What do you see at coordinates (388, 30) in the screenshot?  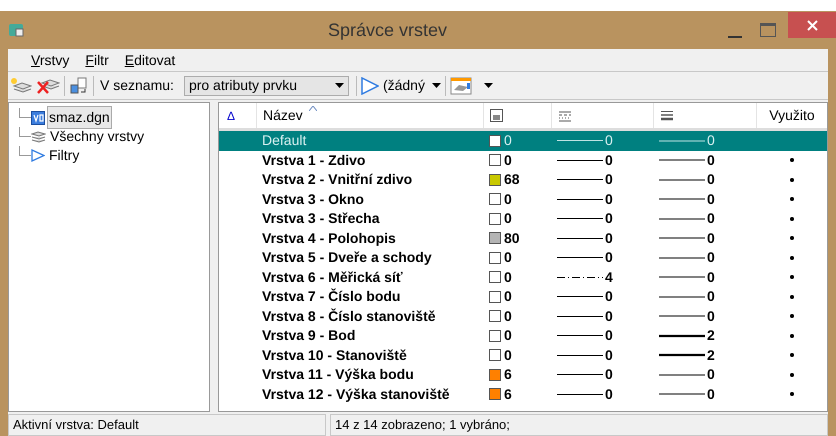 I see `window-title: Správce vrstev` at bounding box center [388, 30].